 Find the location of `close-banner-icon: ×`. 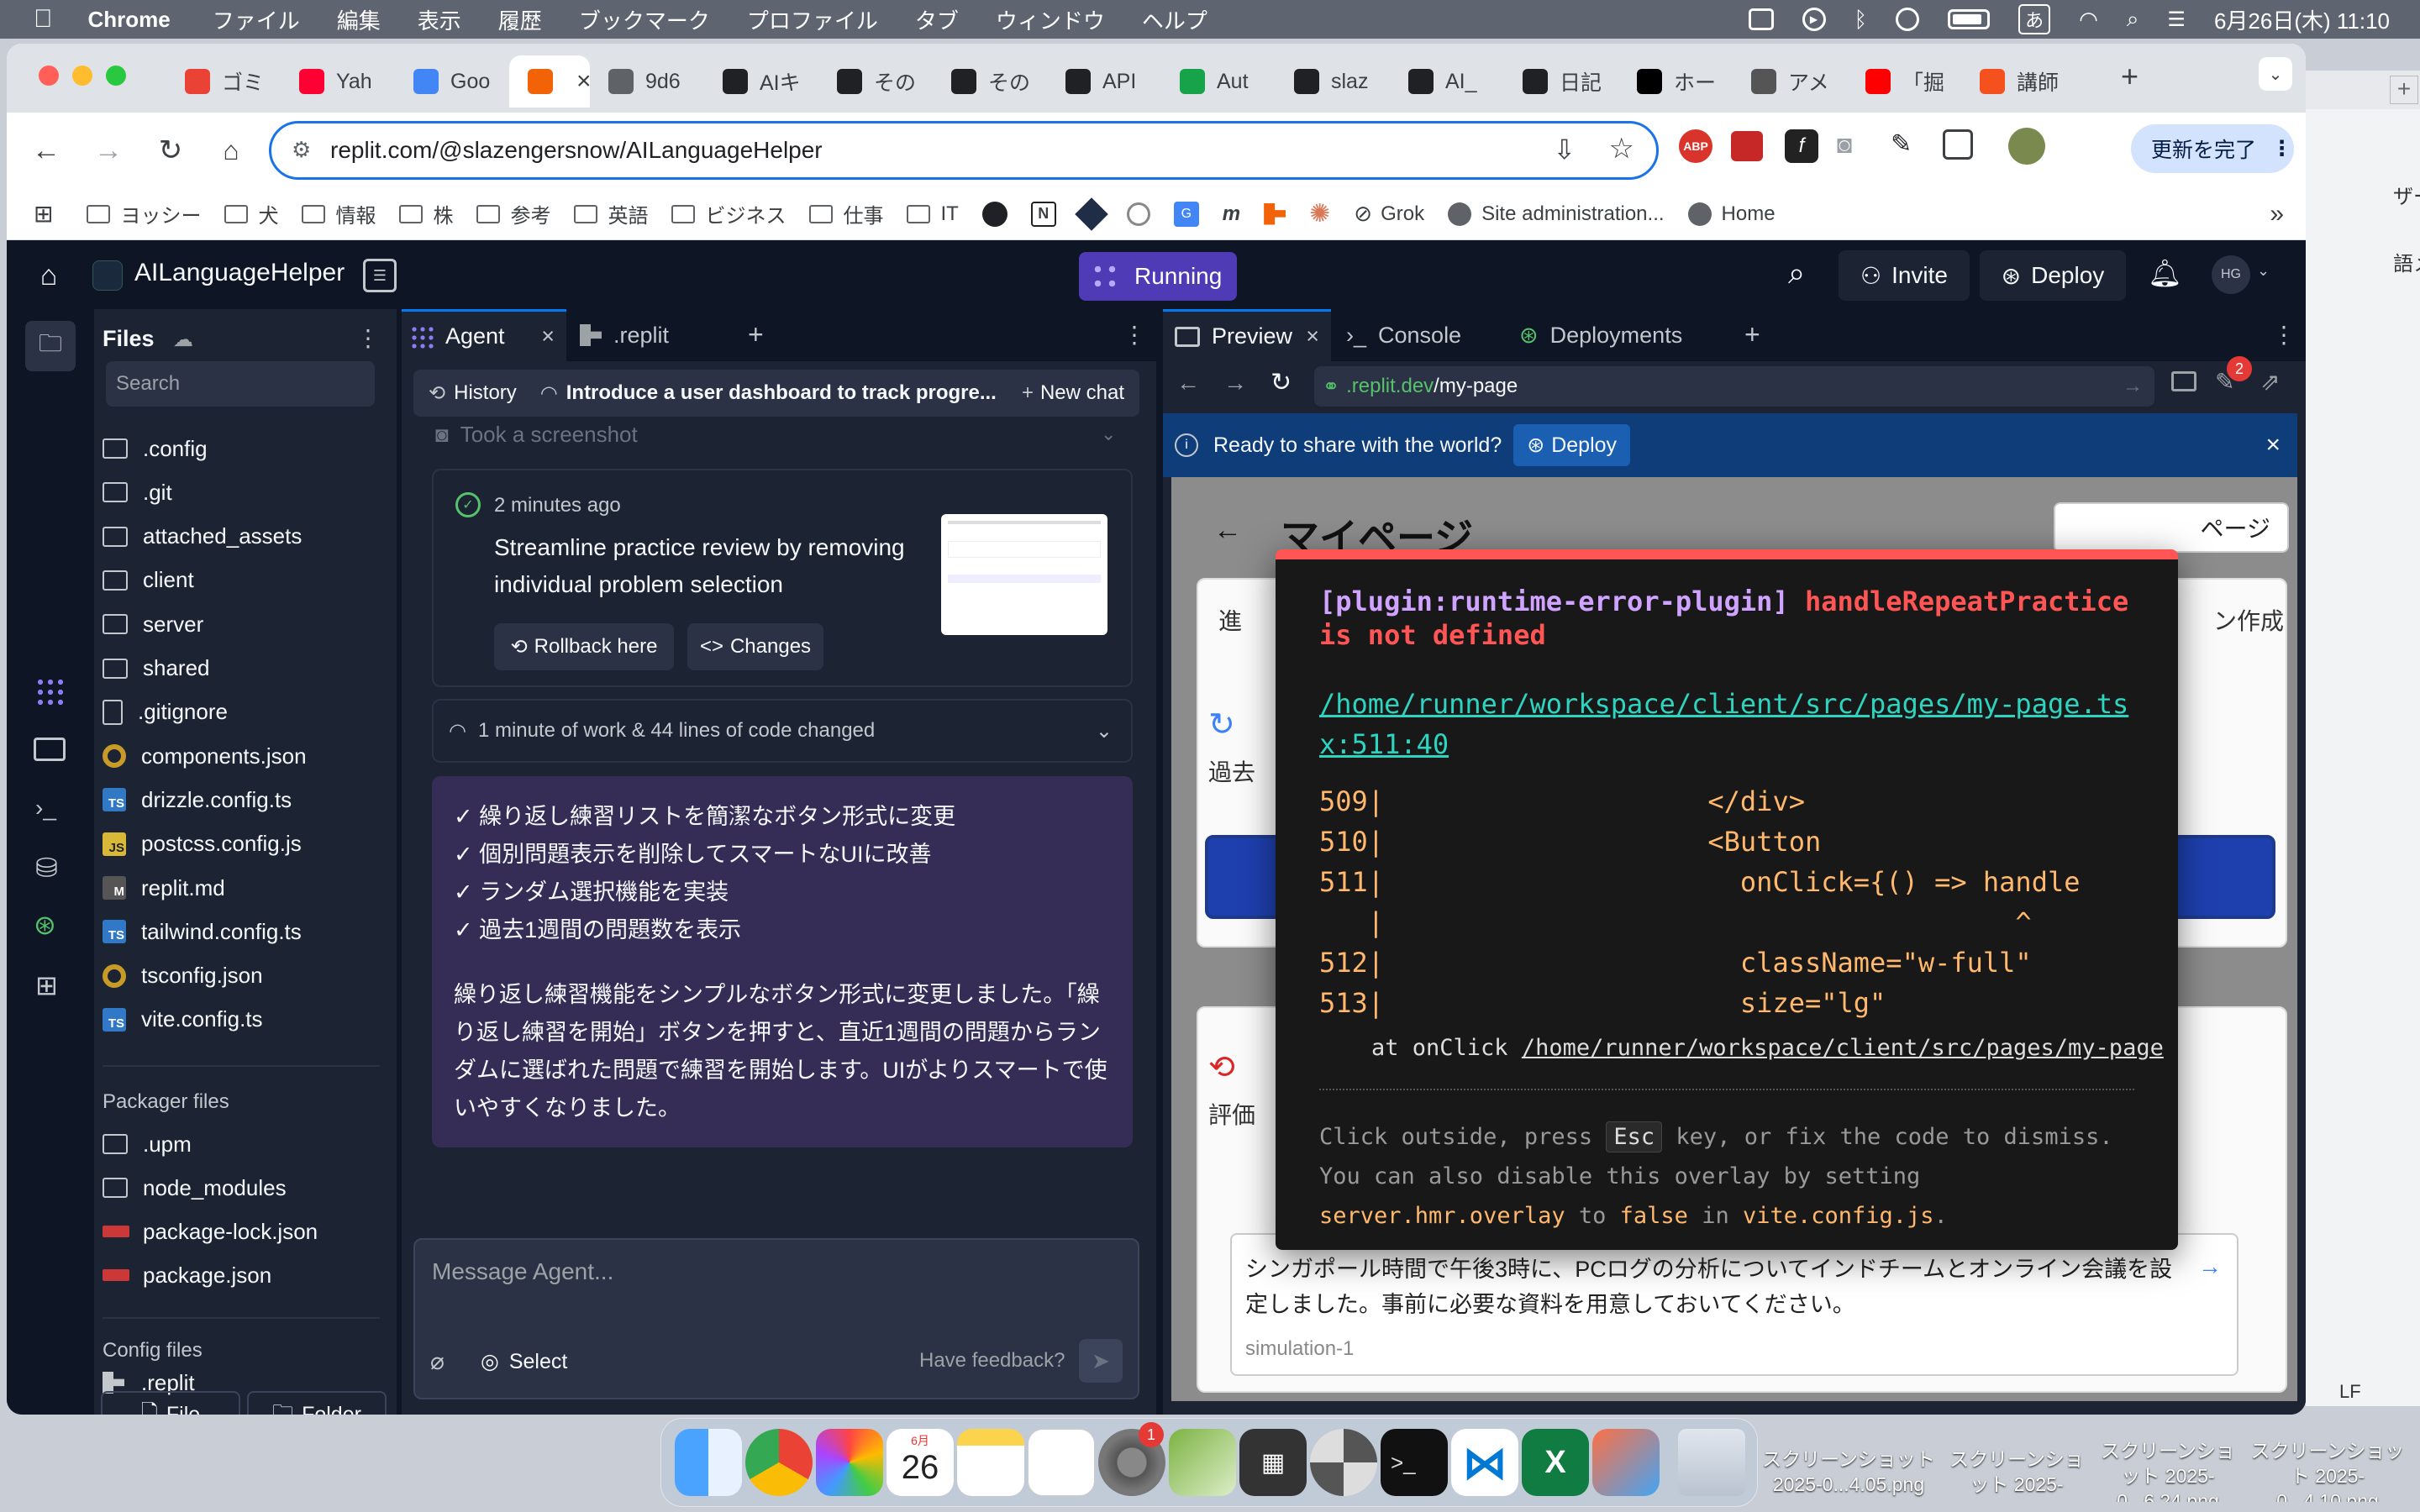

close-banner-icon: × is located at coordinates (2273, 445).